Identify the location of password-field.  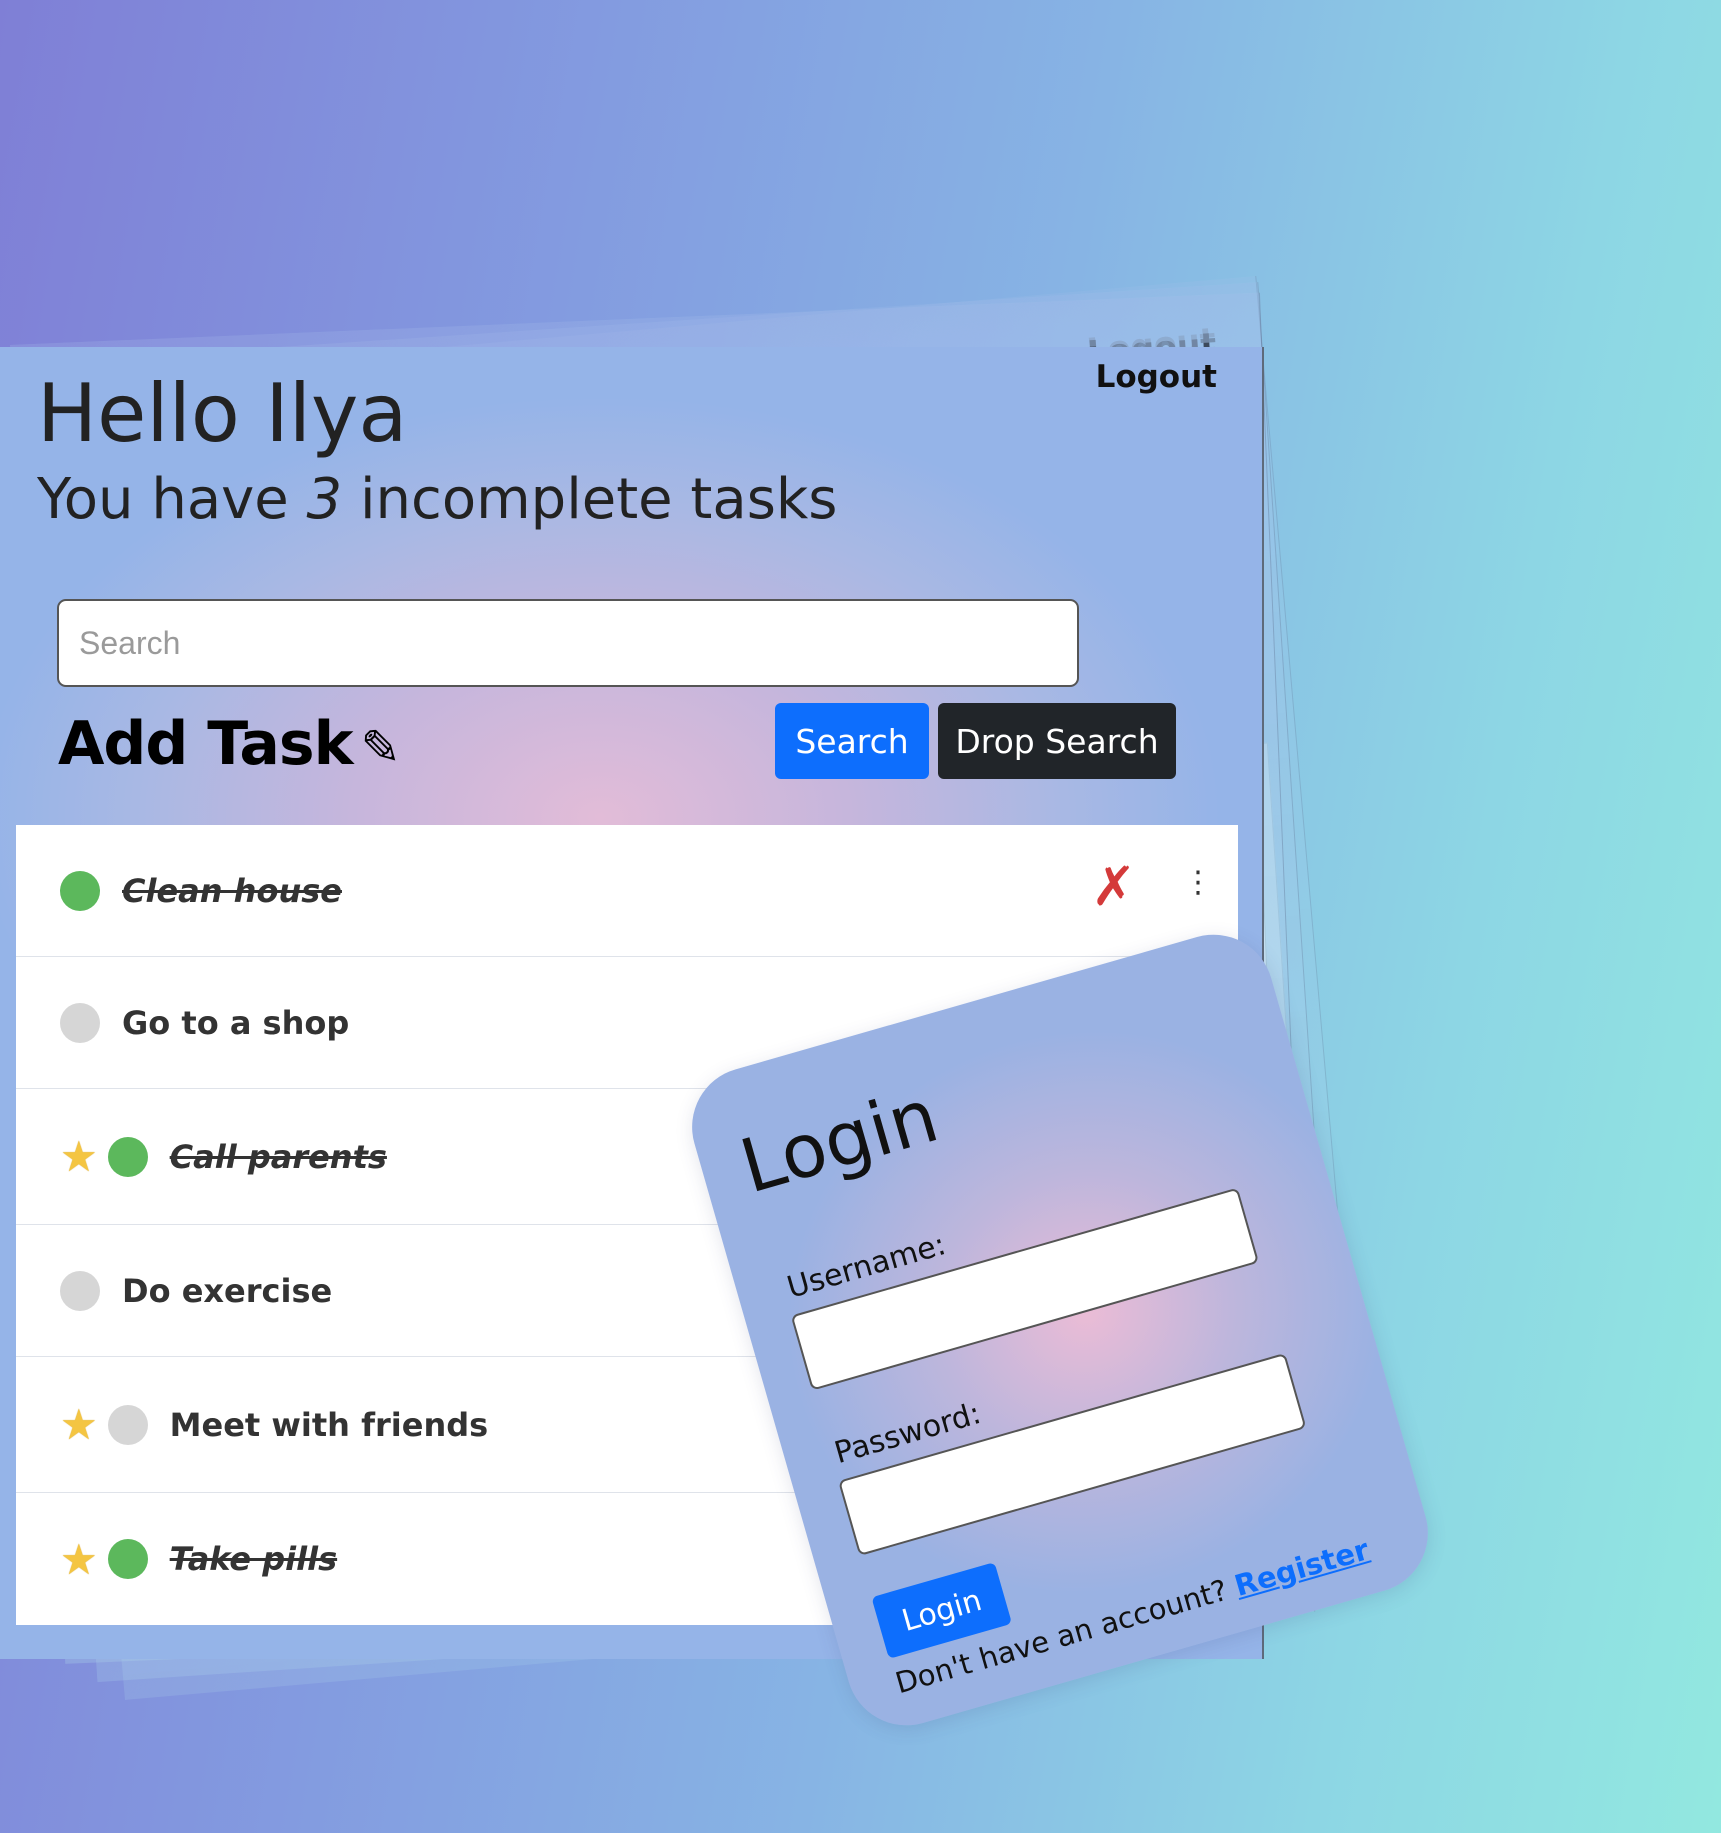
(1072, 1454).